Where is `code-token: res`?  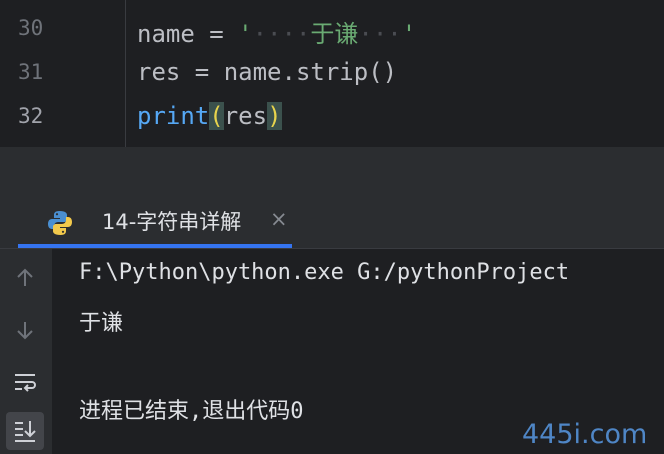
code-token: res is located at coordinates (245, 116).